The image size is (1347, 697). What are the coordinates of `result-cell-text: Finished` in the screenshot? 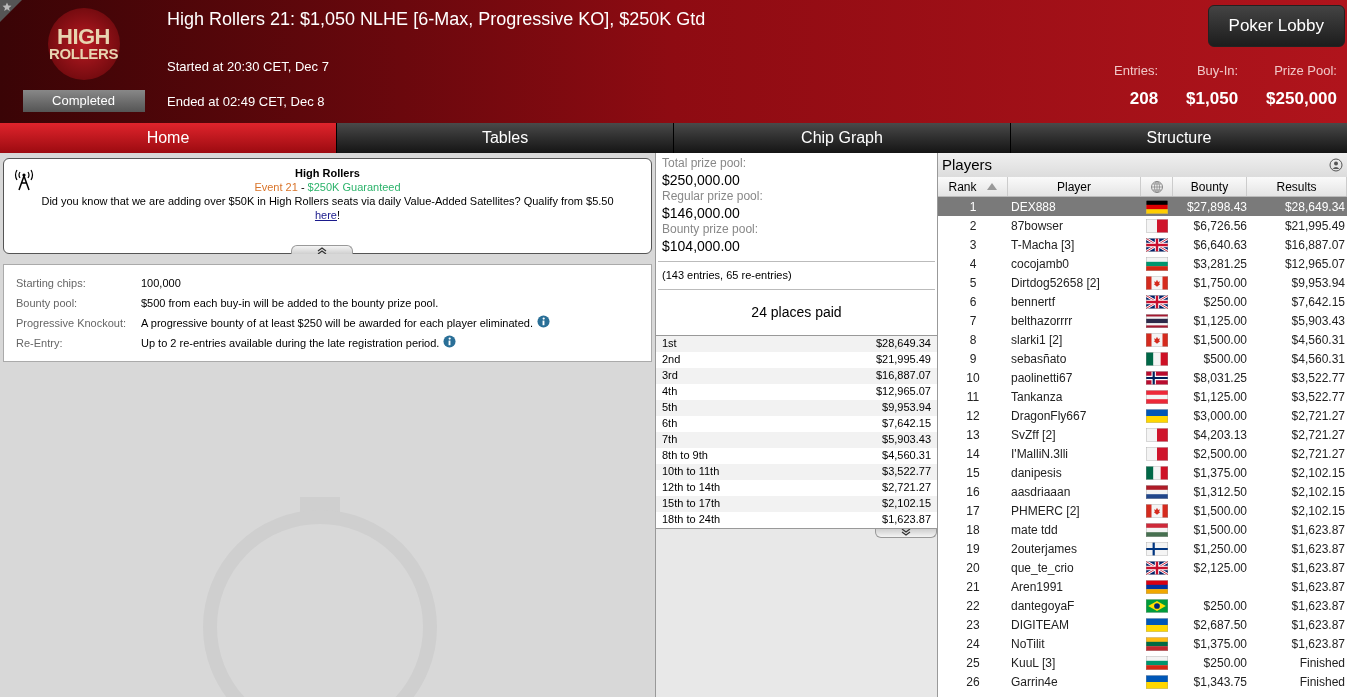 It's located at (1322, 682).